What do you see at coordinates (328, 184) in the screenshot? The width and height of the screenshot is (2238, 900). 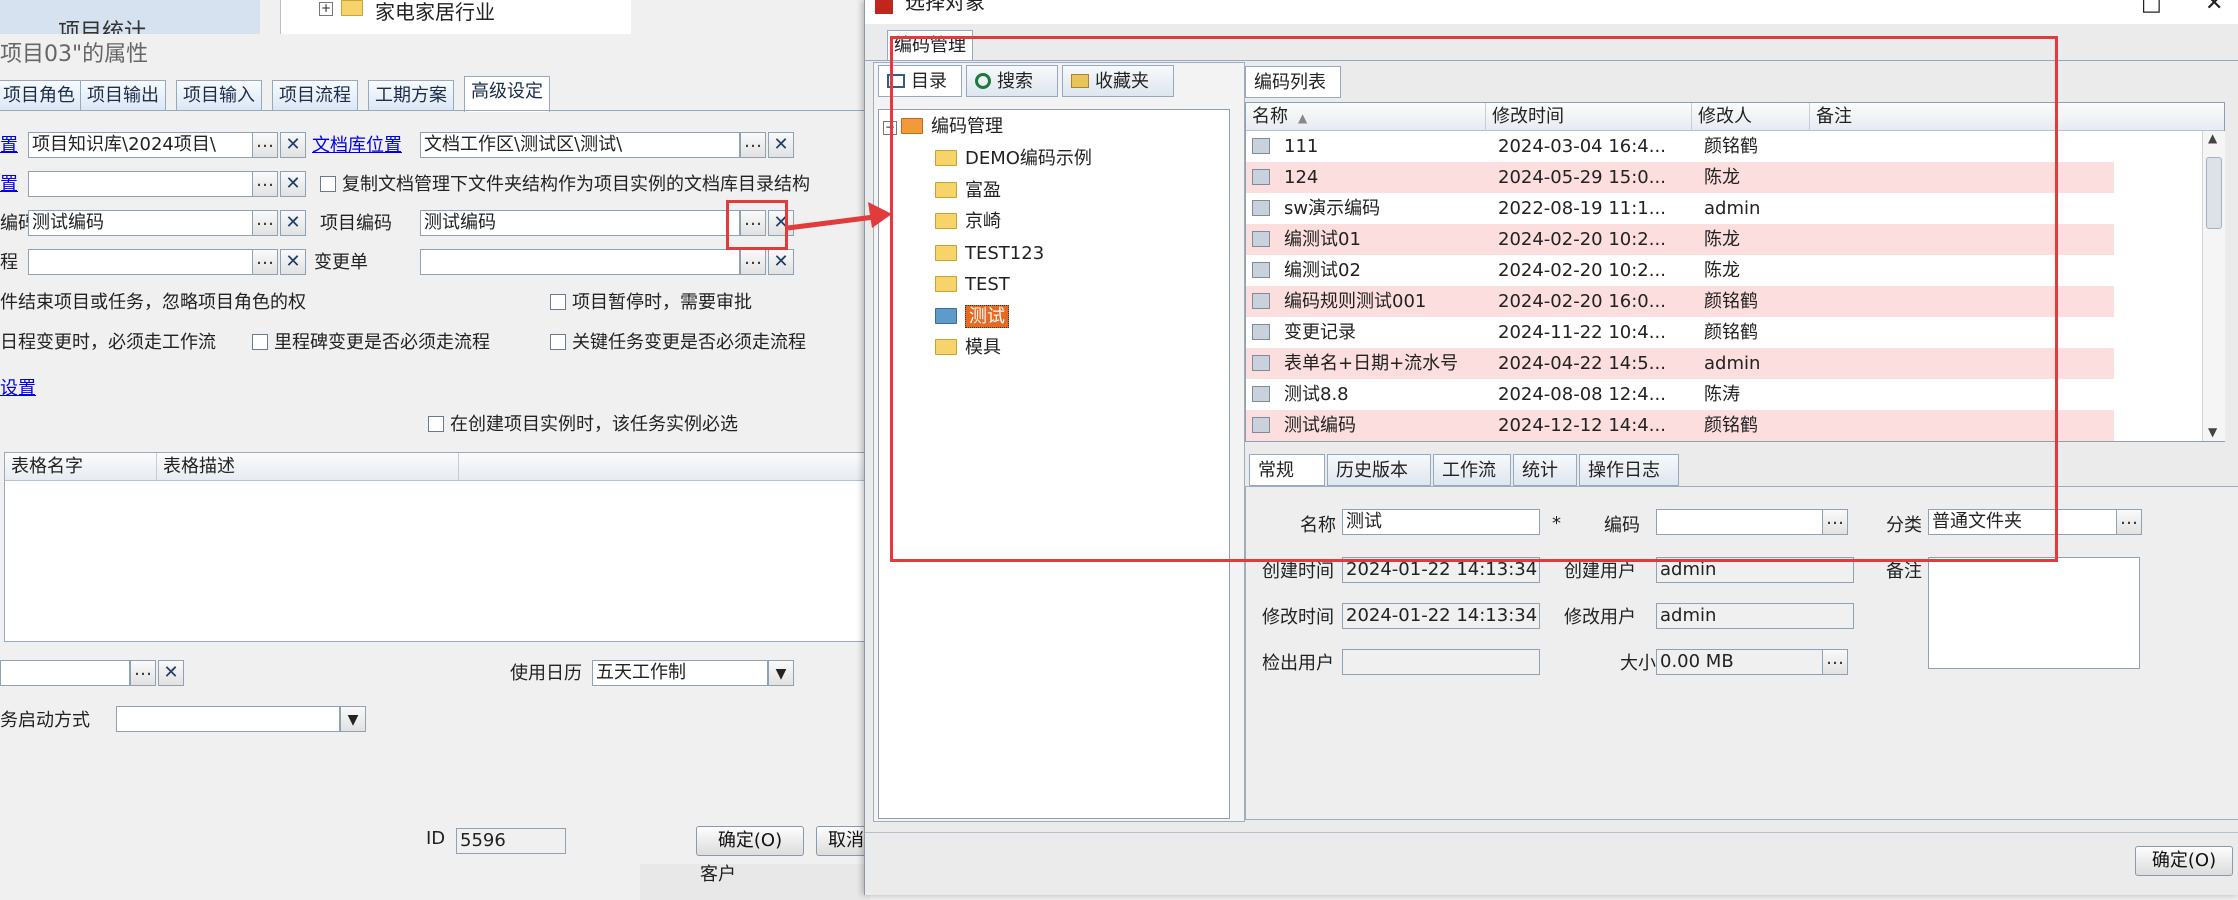 I see `copy-structure-checkbox` at bounding box center [328, 184].